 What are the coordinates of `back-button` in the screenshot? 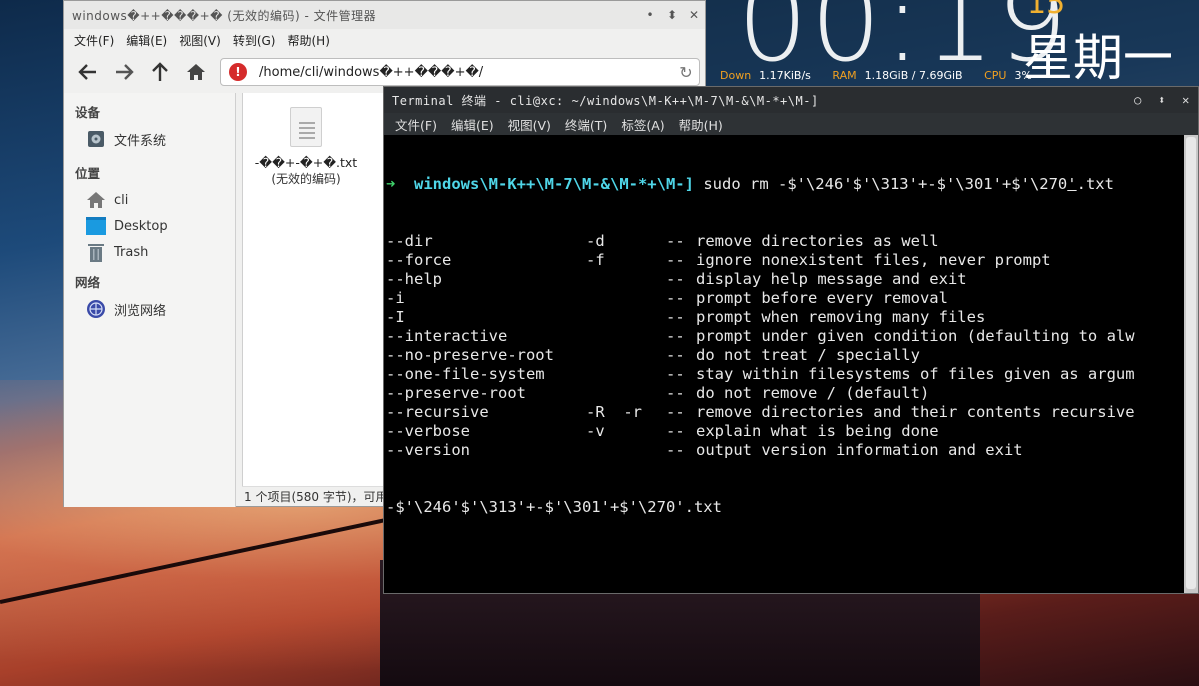 It's located at (88, 72).